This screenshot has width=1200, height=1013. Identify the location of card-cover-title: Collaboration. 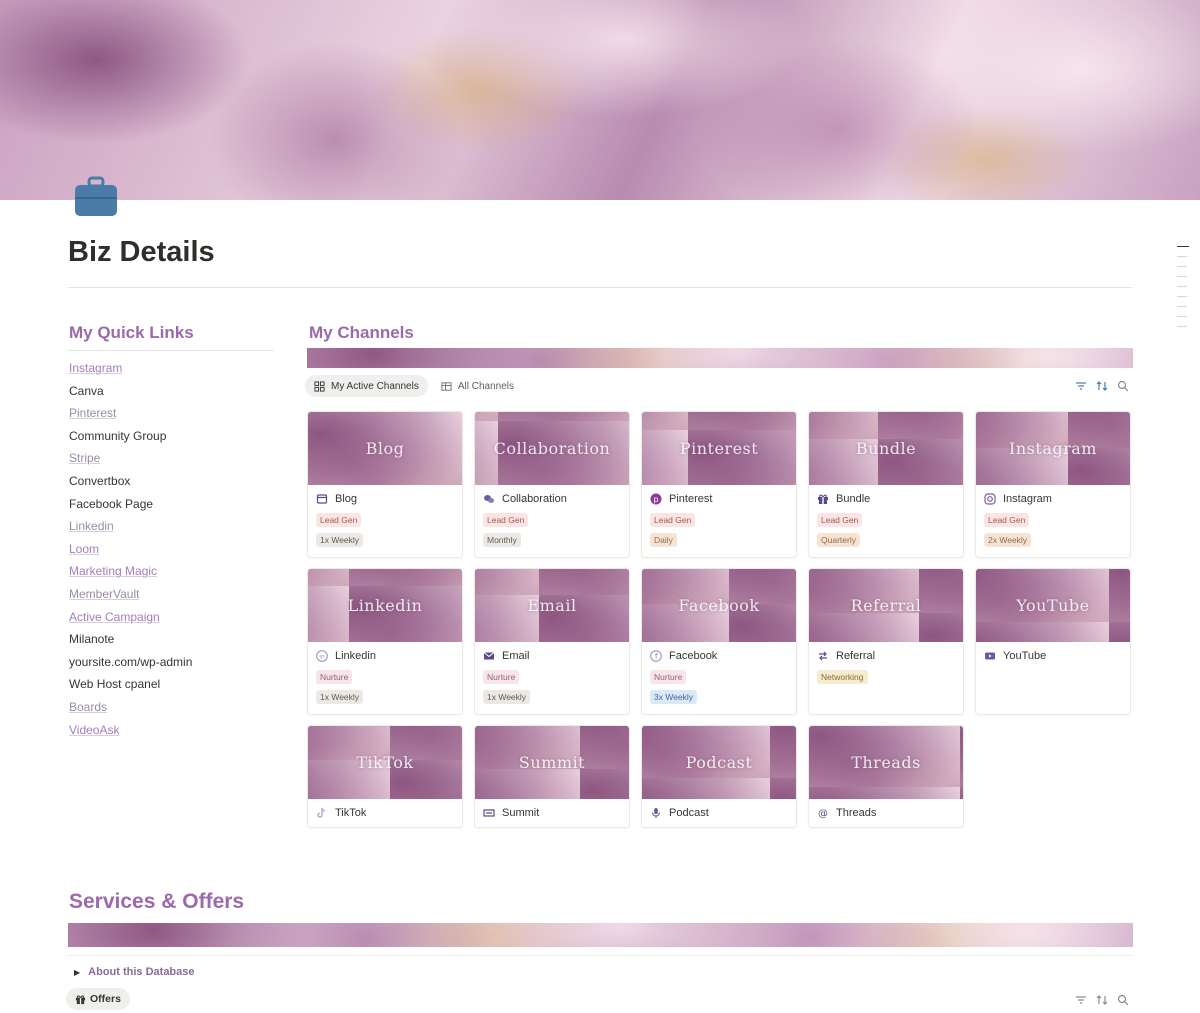
(552, 448).